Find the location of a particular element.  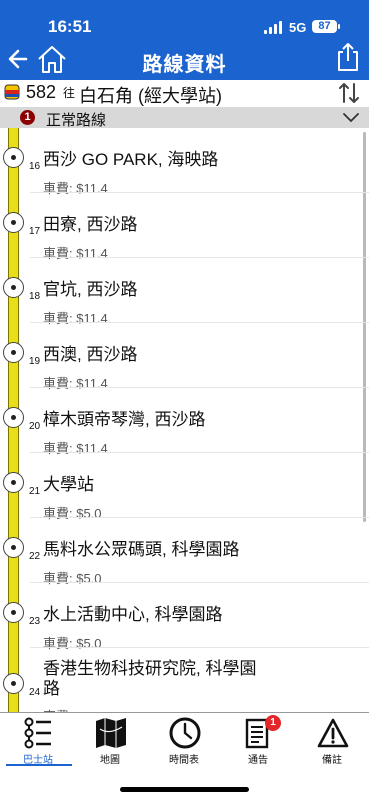

tab-label: 地圖 is located at coordinates (110, 760).